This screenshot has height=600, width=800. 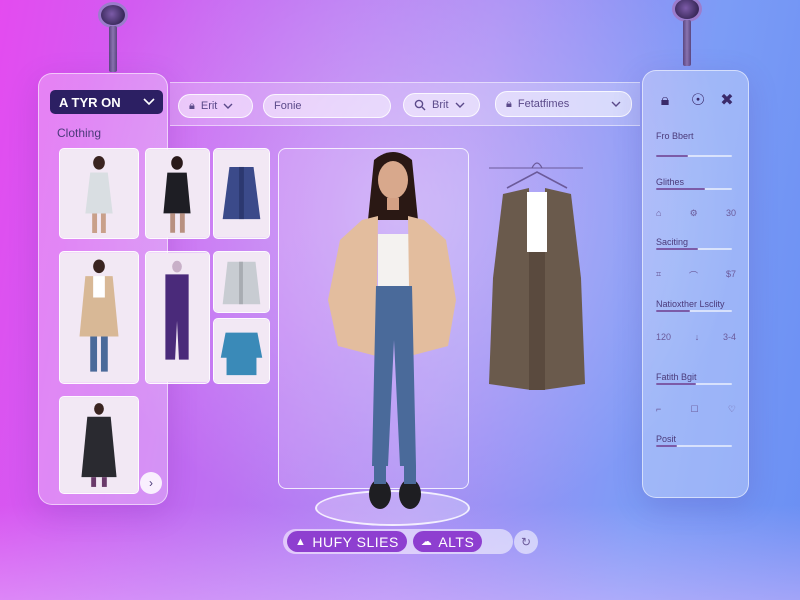 What do you see at coordinates (392, 330) in the screenshot?
I see `model-avatar` at bounding box center [392, 330].